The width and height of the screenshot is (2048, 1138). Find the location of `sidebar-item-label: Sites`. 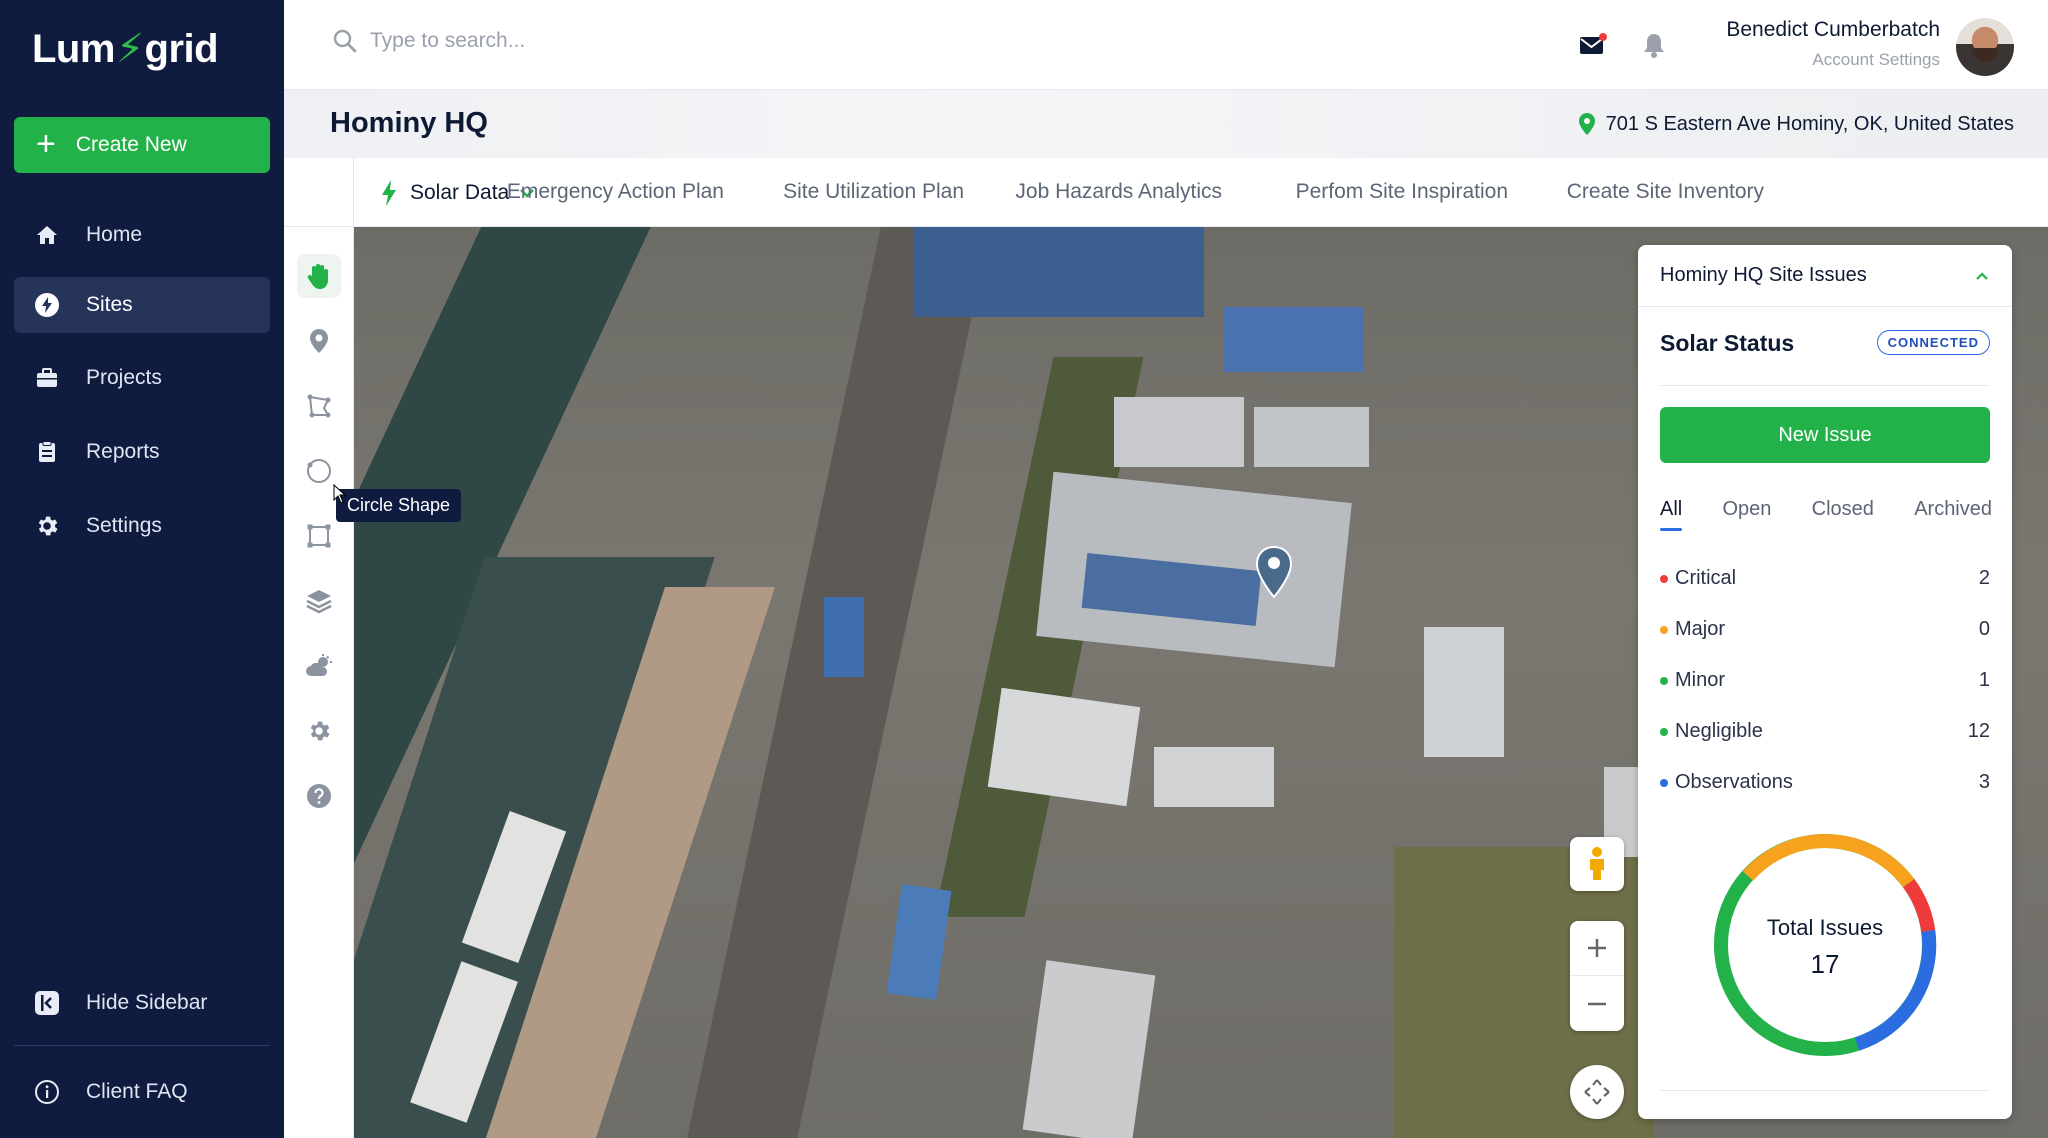

sidebar-item-label: Sites is located at coordinates (109, 304).